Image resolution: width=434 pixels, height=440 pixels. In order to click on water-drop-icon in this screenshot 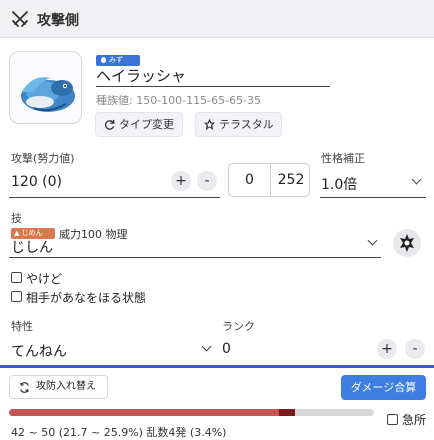, I will do `click(103, 60)`.